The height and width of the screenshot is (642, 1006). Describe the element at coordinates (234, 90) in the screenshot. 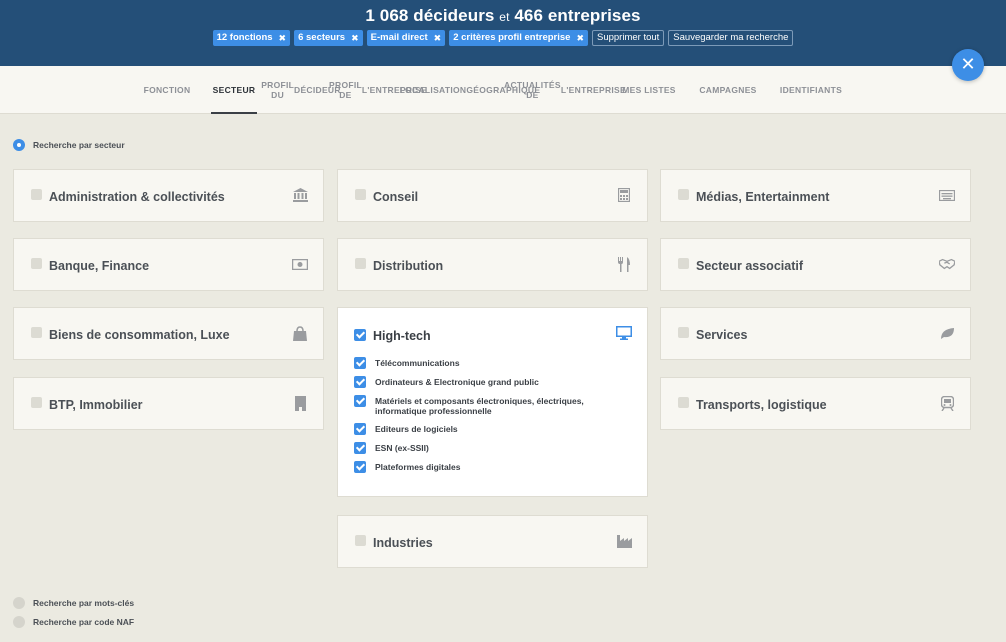

I see `tab-secteur: SECTEUR` at that location.